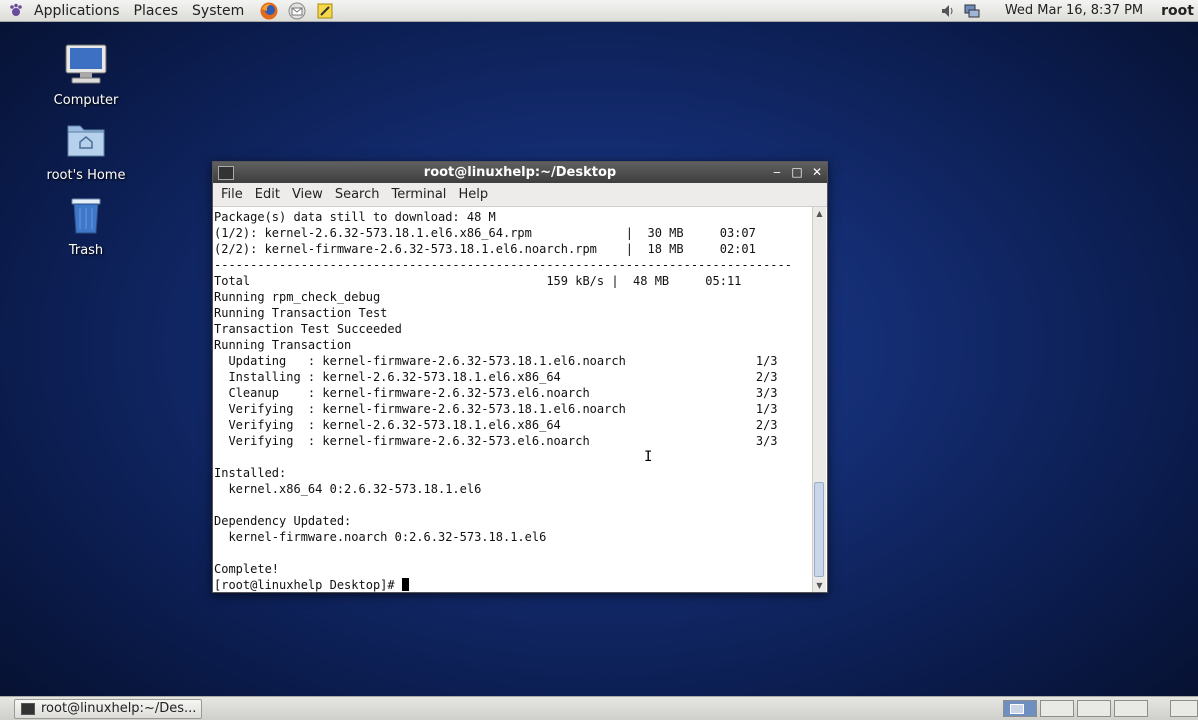 This screenshot has height=720, width=1198. What do you see at coordinates (819, 213) in the screenshot?
I see `scroll-up-icon: ▲` at bounding box center [819, 213].